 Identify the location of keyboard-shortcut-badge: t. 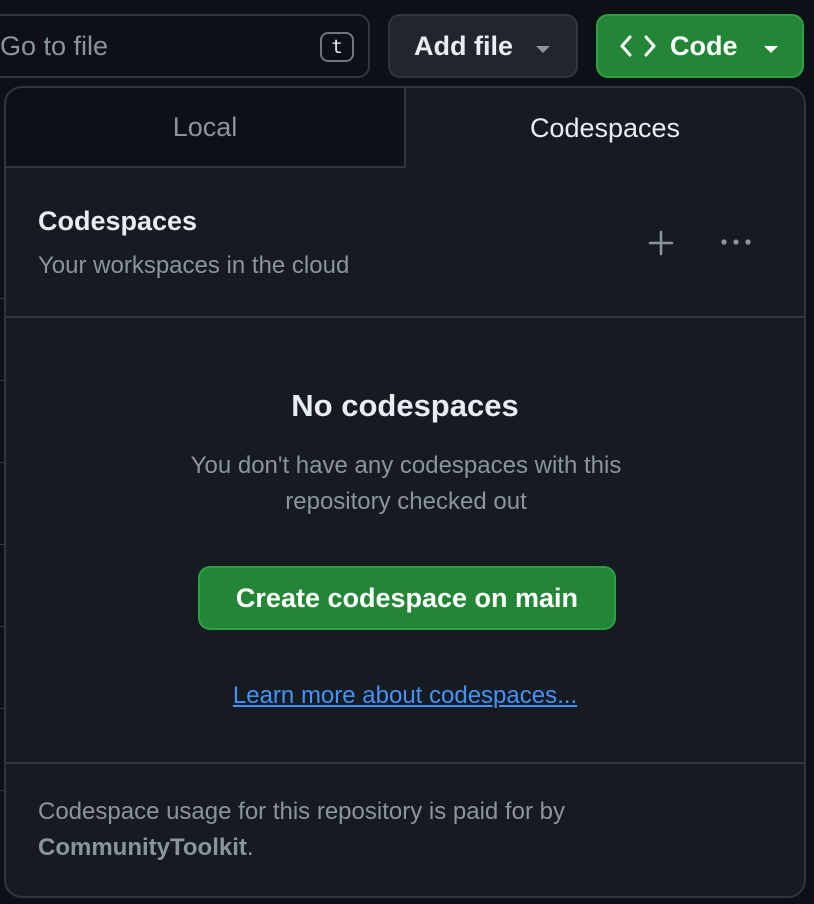
(337, 47).